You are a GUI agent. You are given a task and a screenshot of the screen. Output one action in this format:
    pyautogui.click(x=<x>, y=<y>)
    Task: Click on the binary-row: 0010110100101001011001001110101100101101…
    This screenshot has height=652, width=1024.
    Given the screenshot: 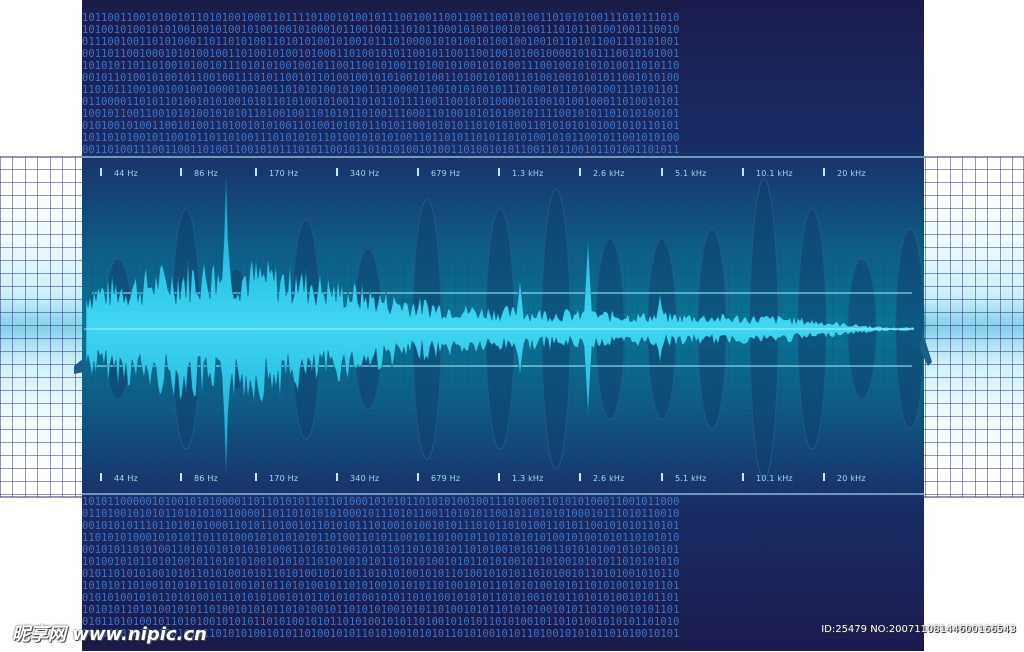 What is the action you would take?
    pyautogui.click(x=381, y=78)
    